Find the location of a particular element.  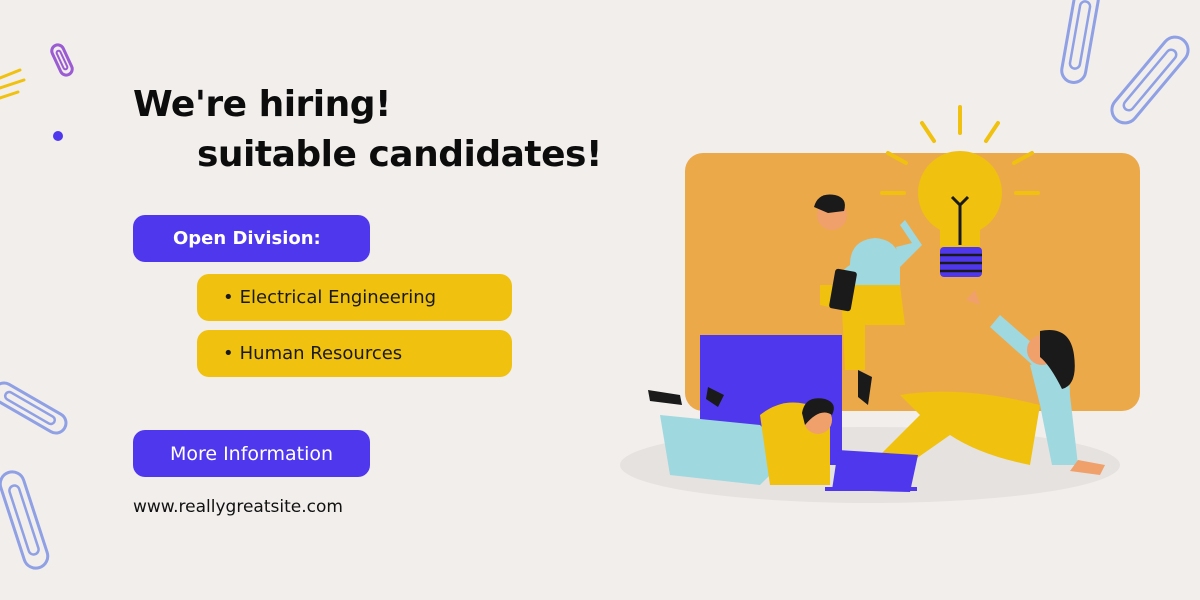

division-item: • Electrical Engineering is located at coordinates (354, 297).